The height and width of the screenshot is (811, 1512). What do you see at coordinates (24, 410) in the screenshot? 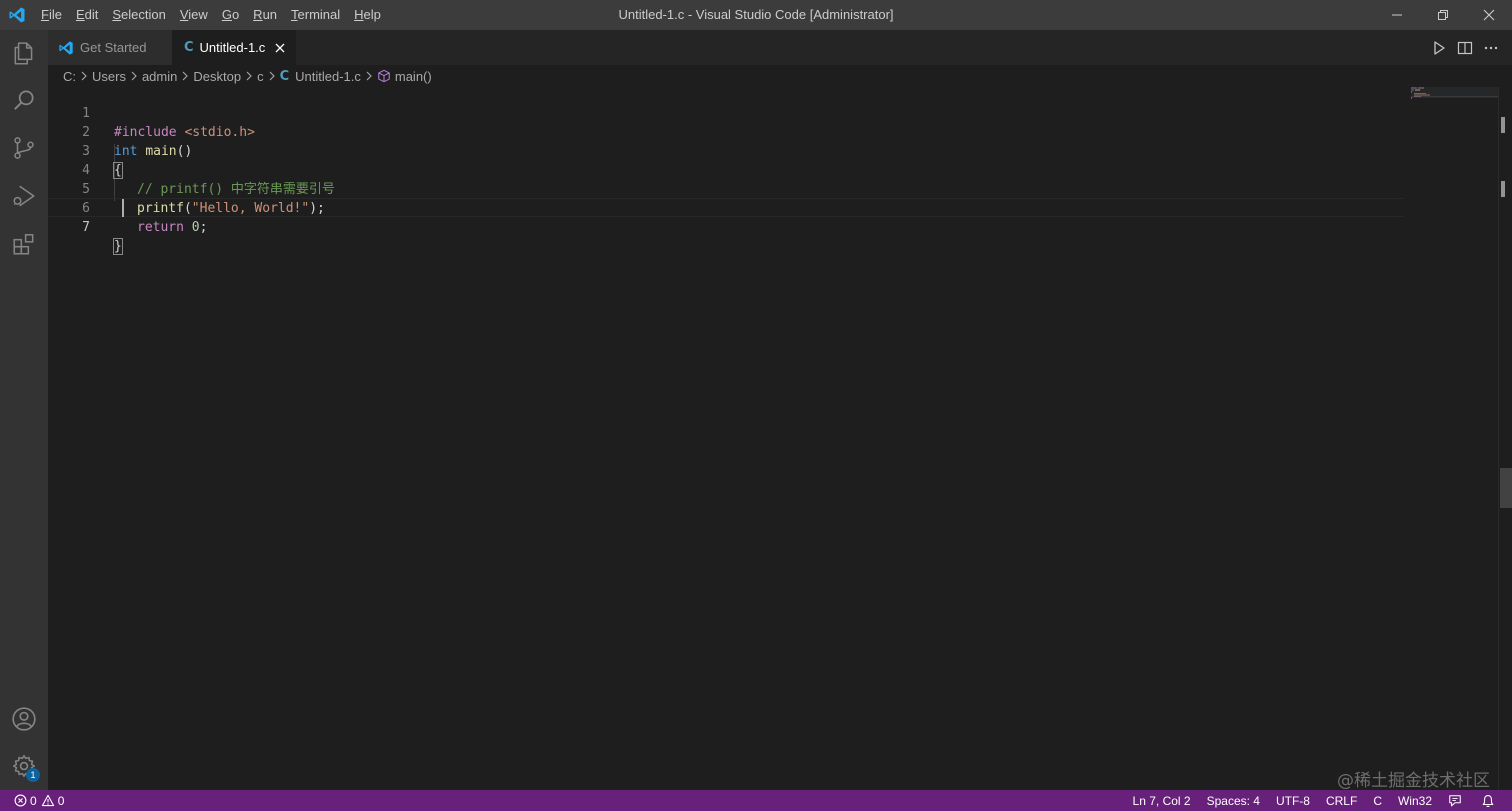
I see `activity-bar: 1` at bounding box center [24, 410].